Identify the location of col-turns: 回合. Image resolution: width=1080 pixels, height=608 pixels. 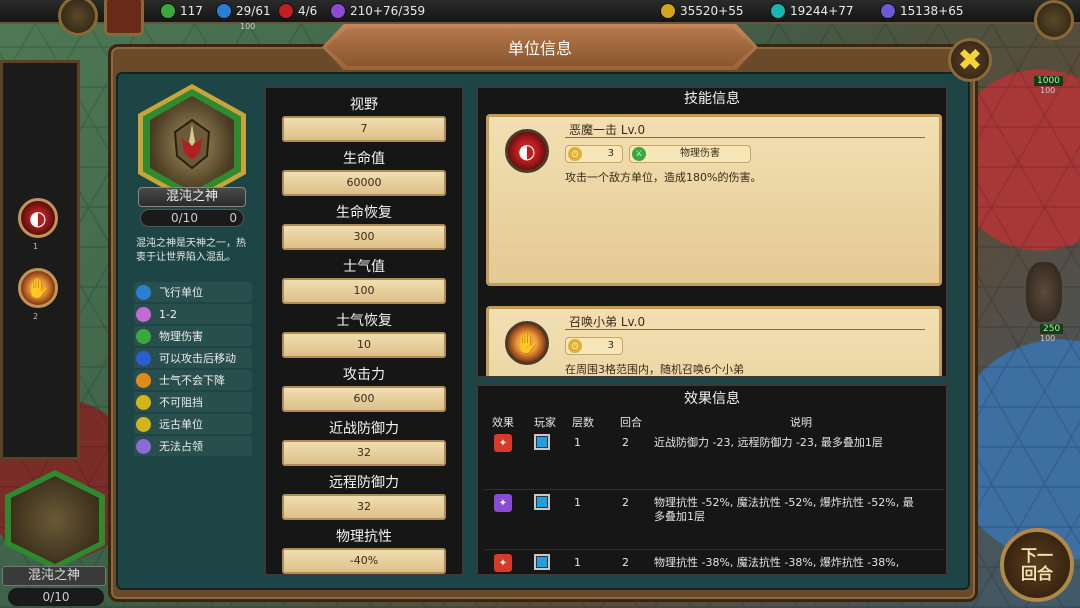
(631, 422).